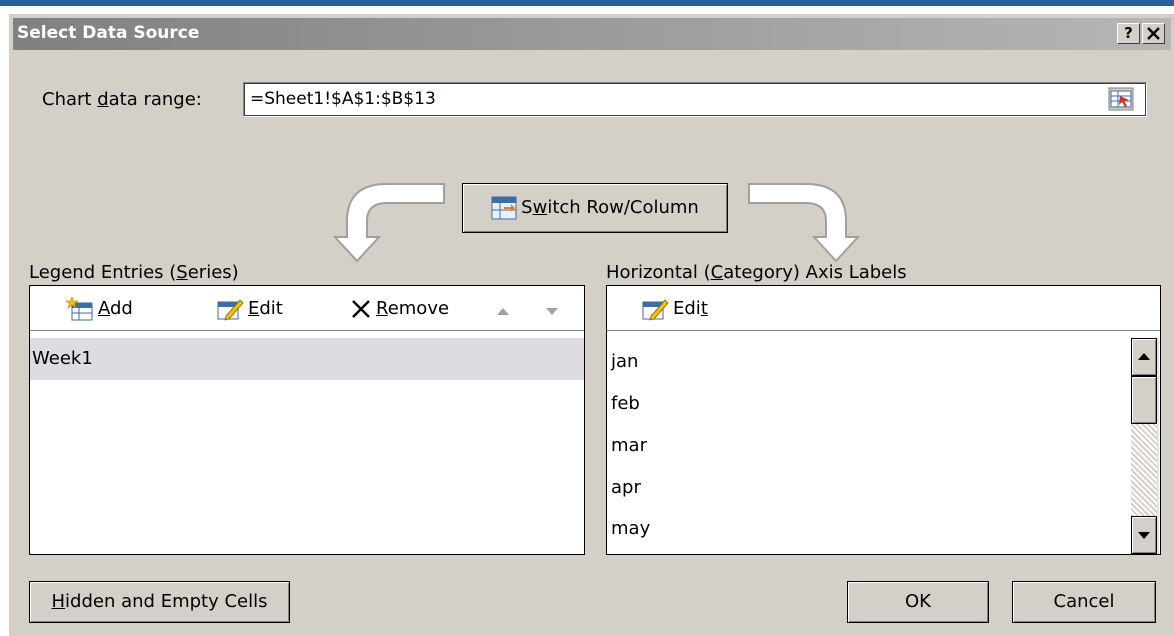 The width and height of the screenshot is (1174, 636). I want to click on move-up-icon, so click(503, 311).